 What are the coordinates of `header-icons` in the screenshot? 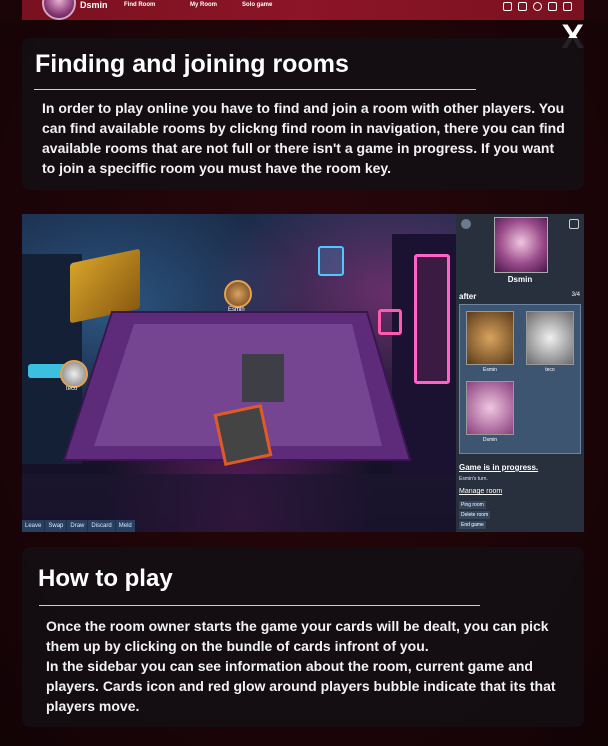 It's located at (537, 6).